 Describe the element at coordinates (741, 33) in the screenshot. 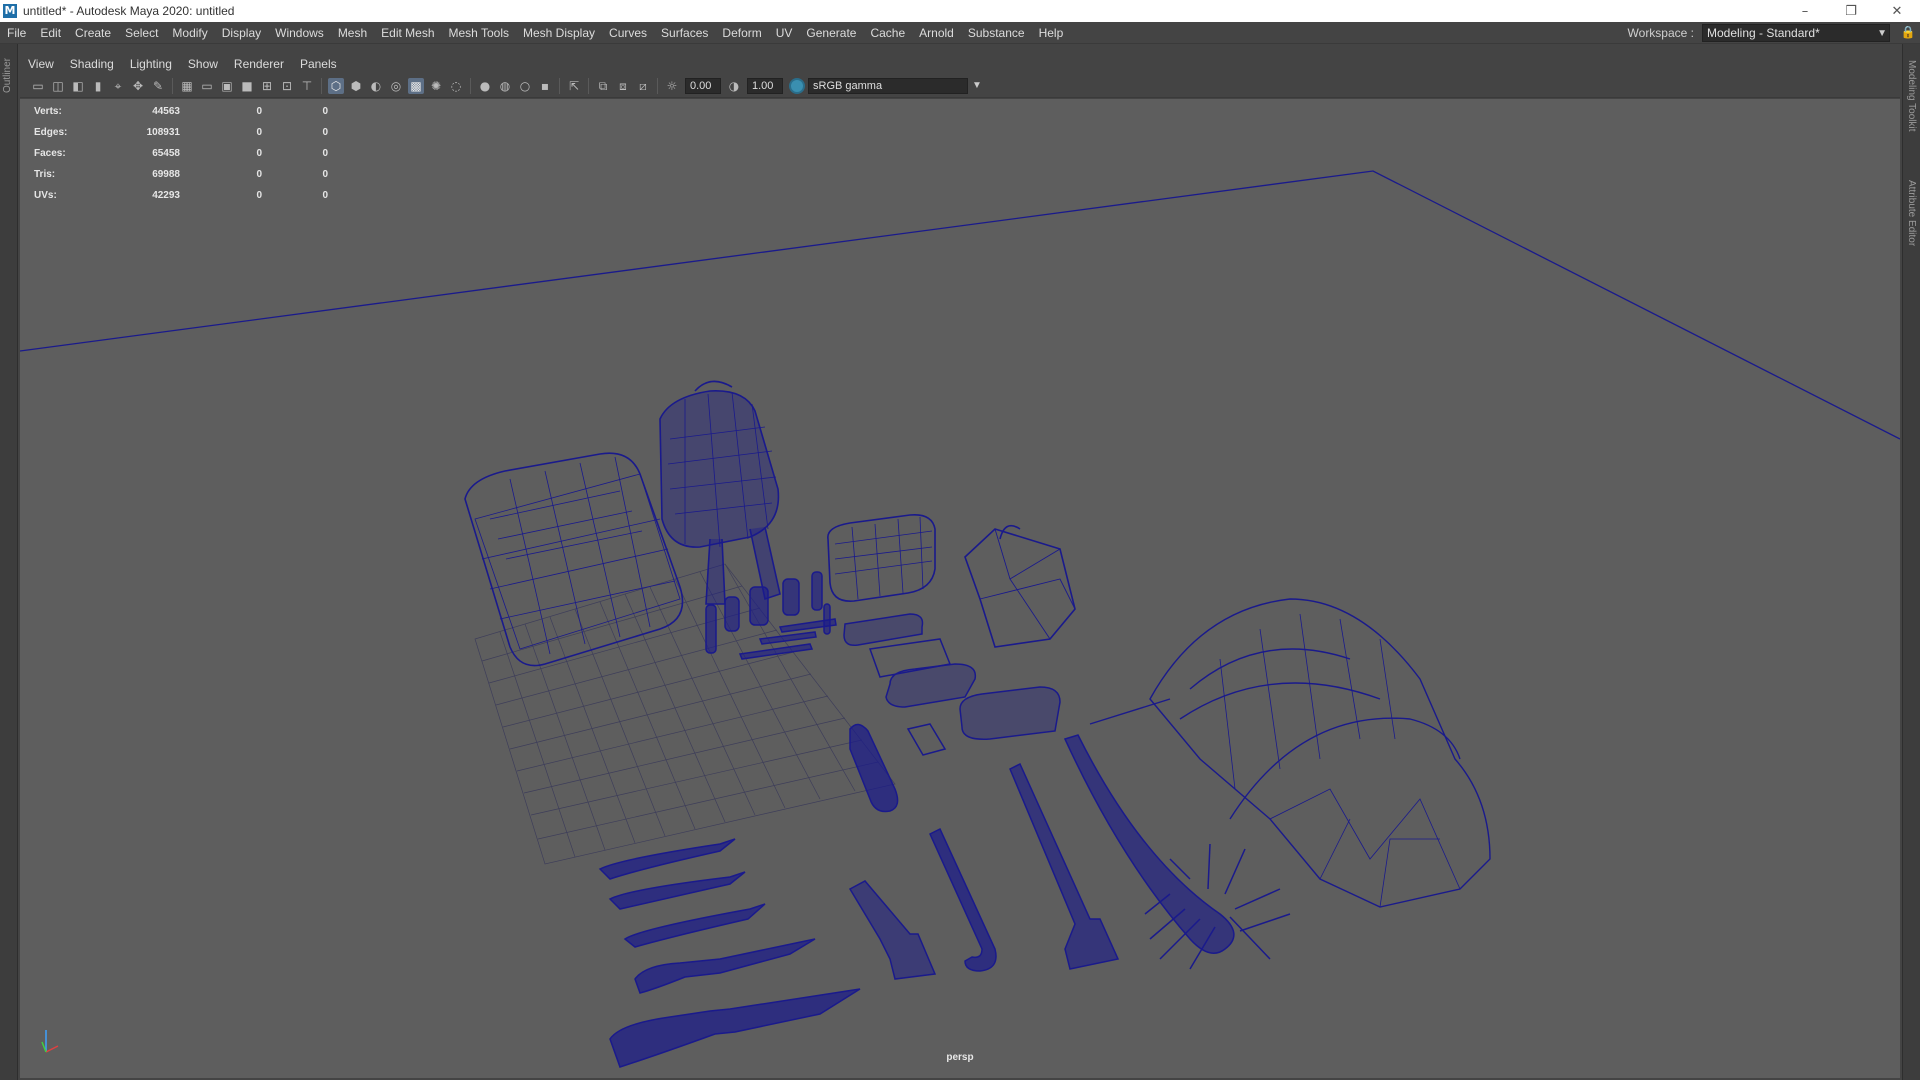

I see `menu-deform: Deform` at that location.